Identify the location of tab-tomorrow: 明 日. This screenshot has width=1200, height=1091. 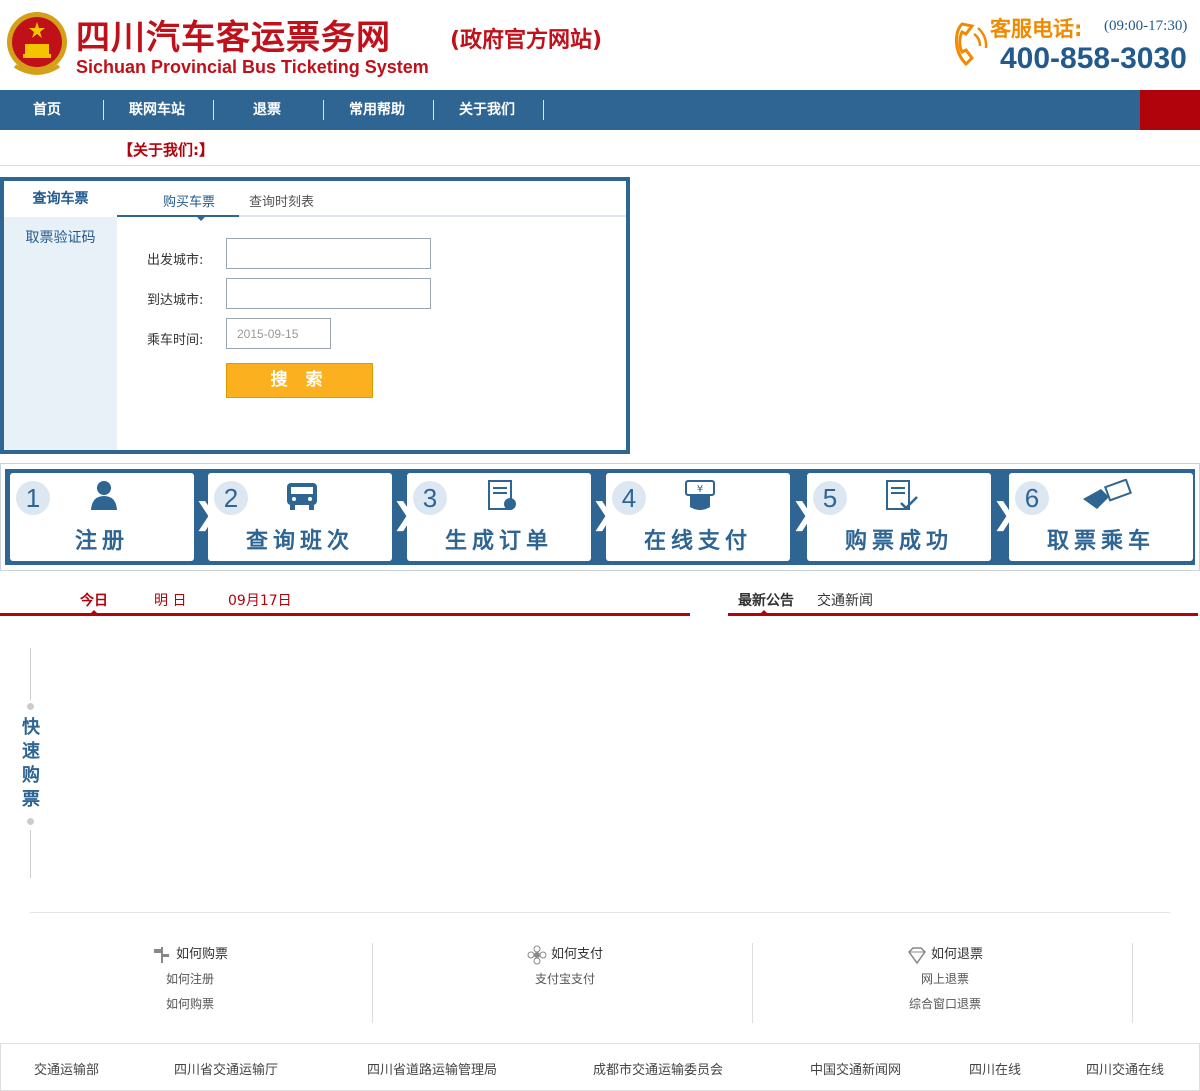
(170, 600).